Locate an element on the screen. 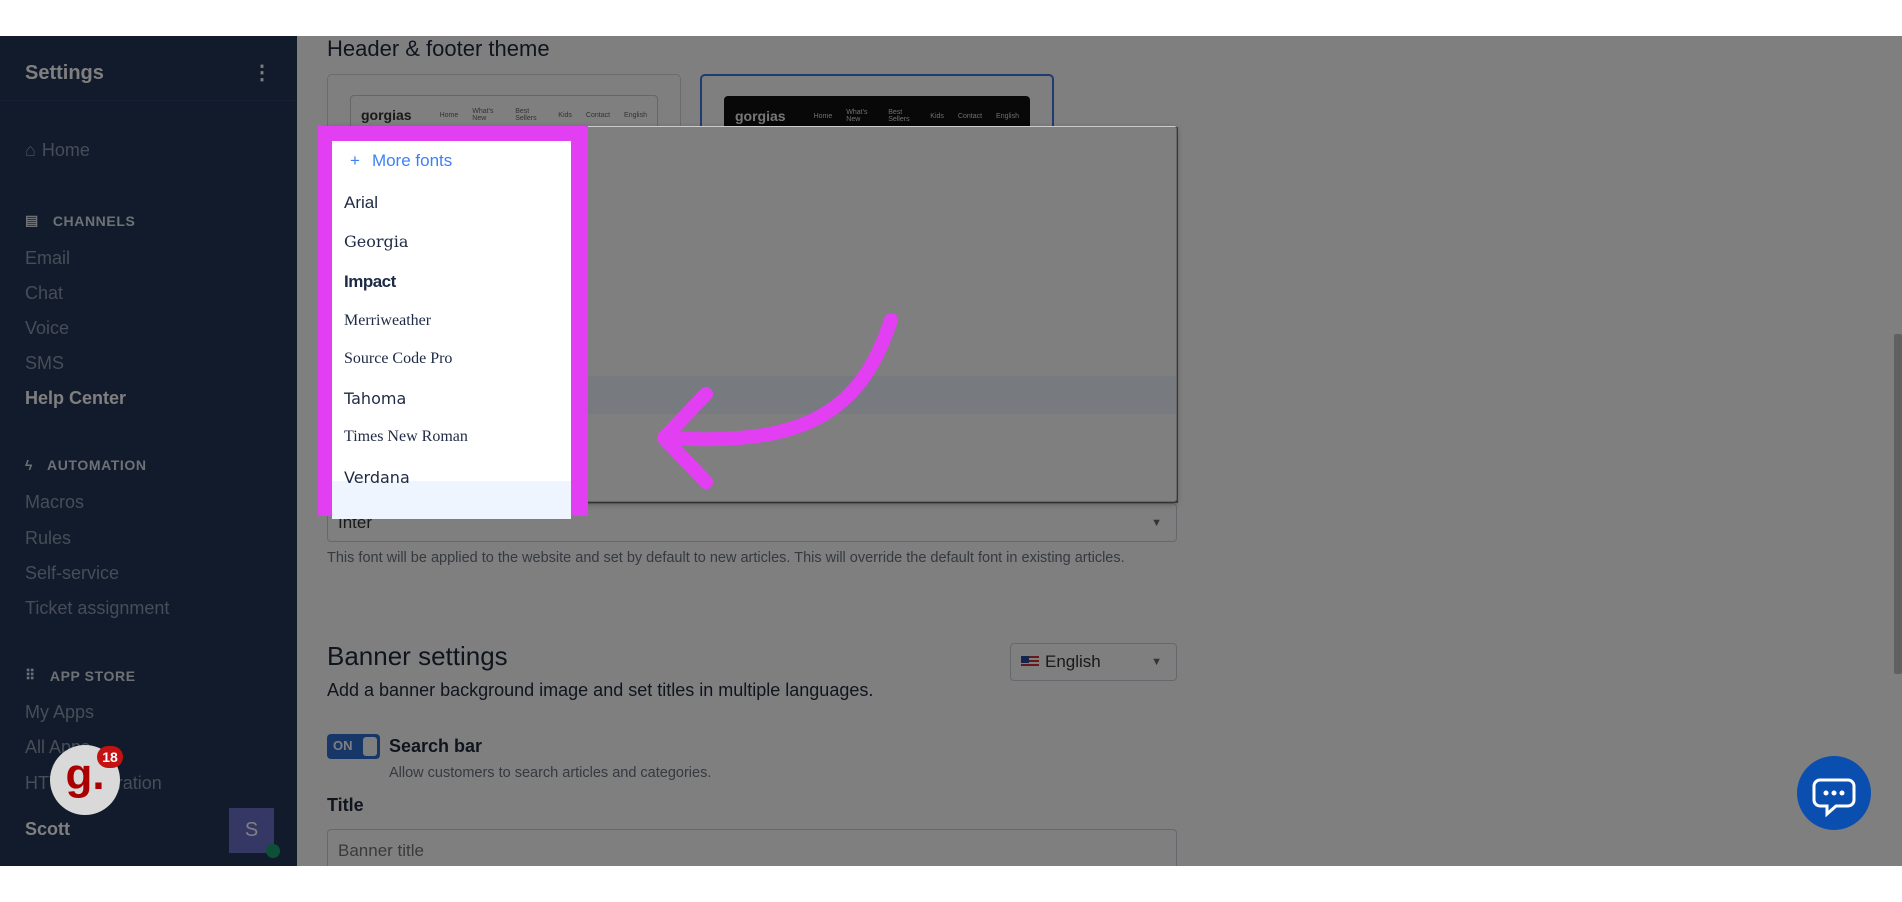 The height and width of the screenshot is (902, 1902). chat-launcher-button is located at coordinates (1834, 793).